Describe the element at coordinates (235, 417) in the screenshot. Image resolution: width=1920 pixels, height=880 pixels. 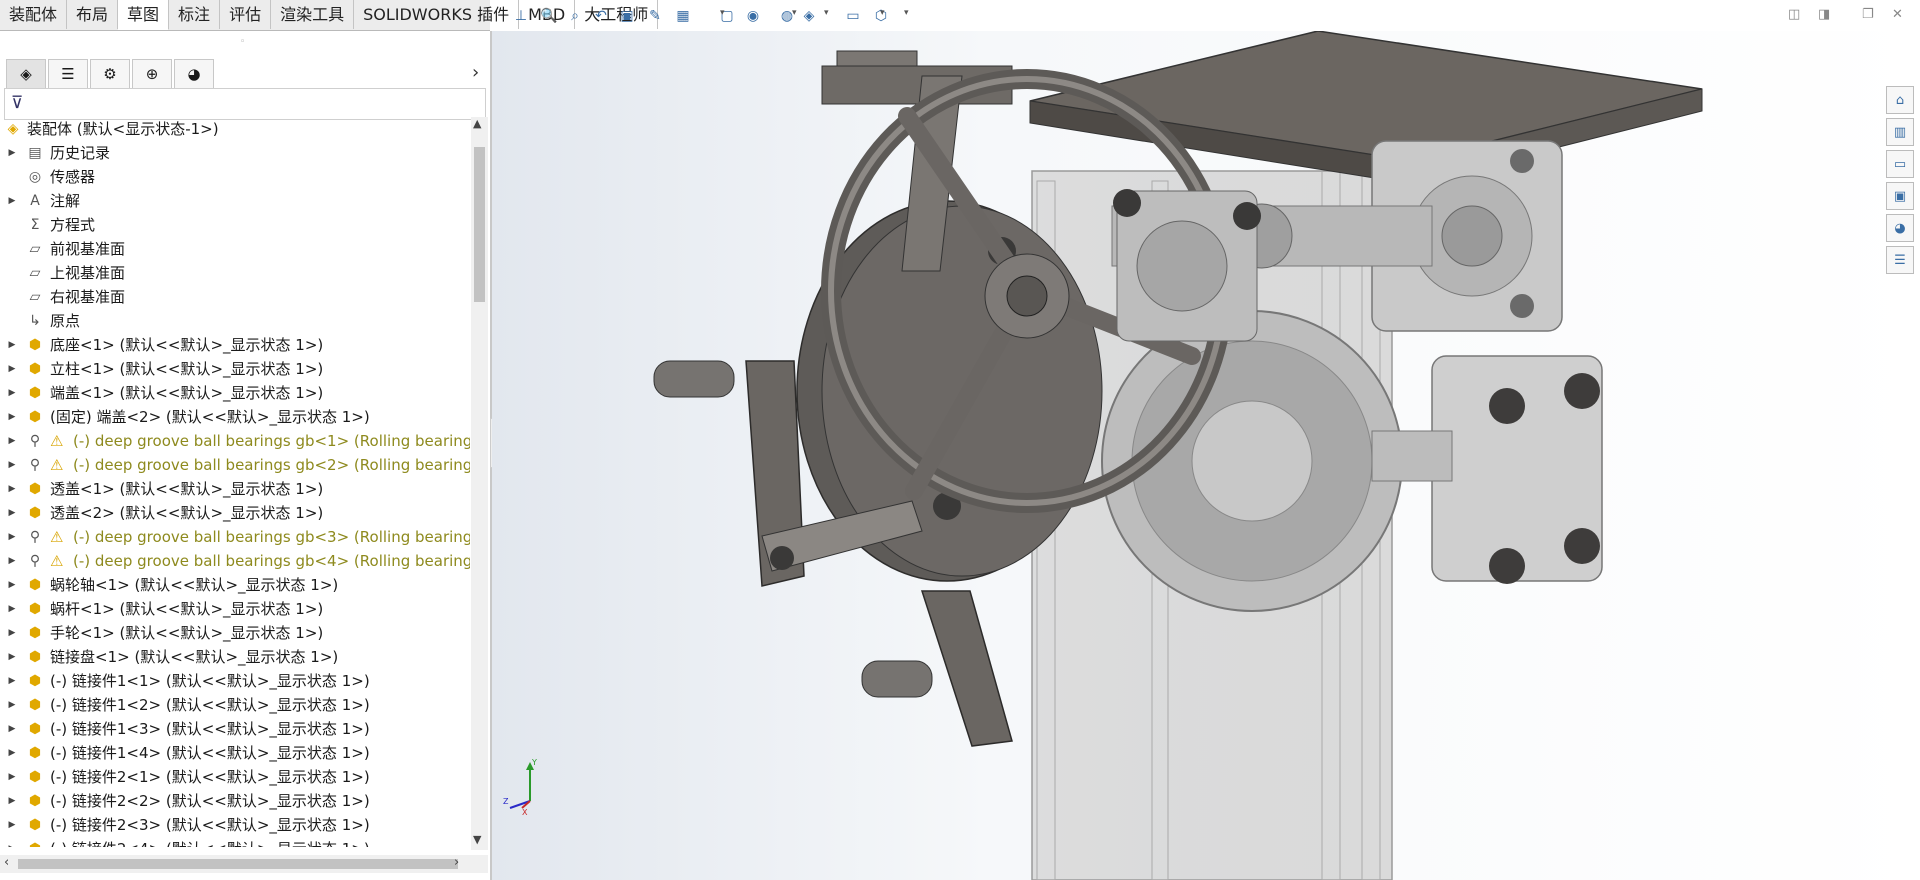
I see `tree-row: ▶ ⬢ (固定) 端盖<2> (默认<<默认>_显示状态 1>)` at that location.